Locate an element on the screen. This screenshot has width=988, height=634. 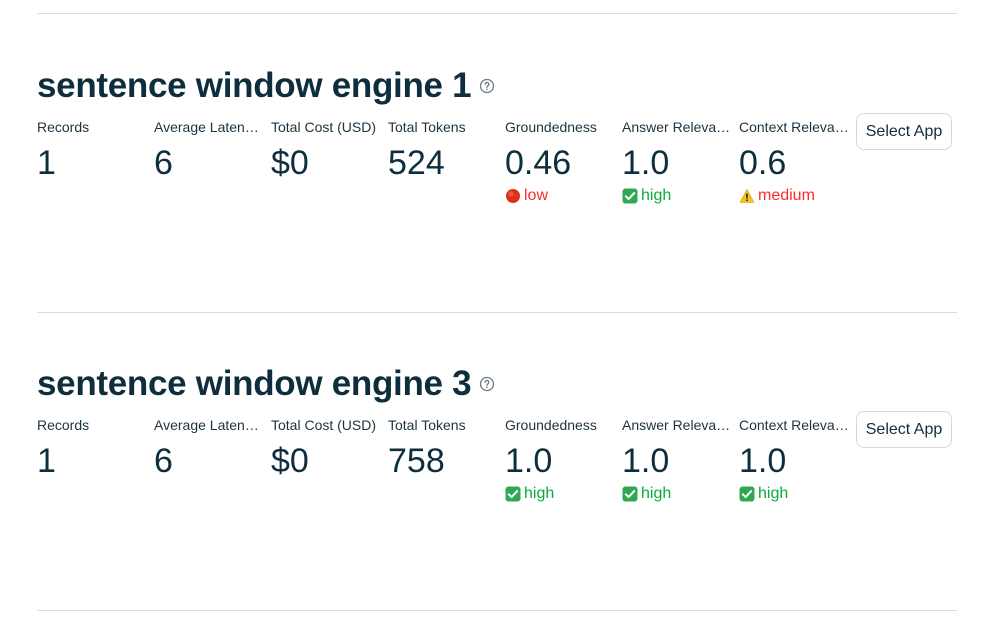
metric-value: 758 is located at coordinates (416, 461).